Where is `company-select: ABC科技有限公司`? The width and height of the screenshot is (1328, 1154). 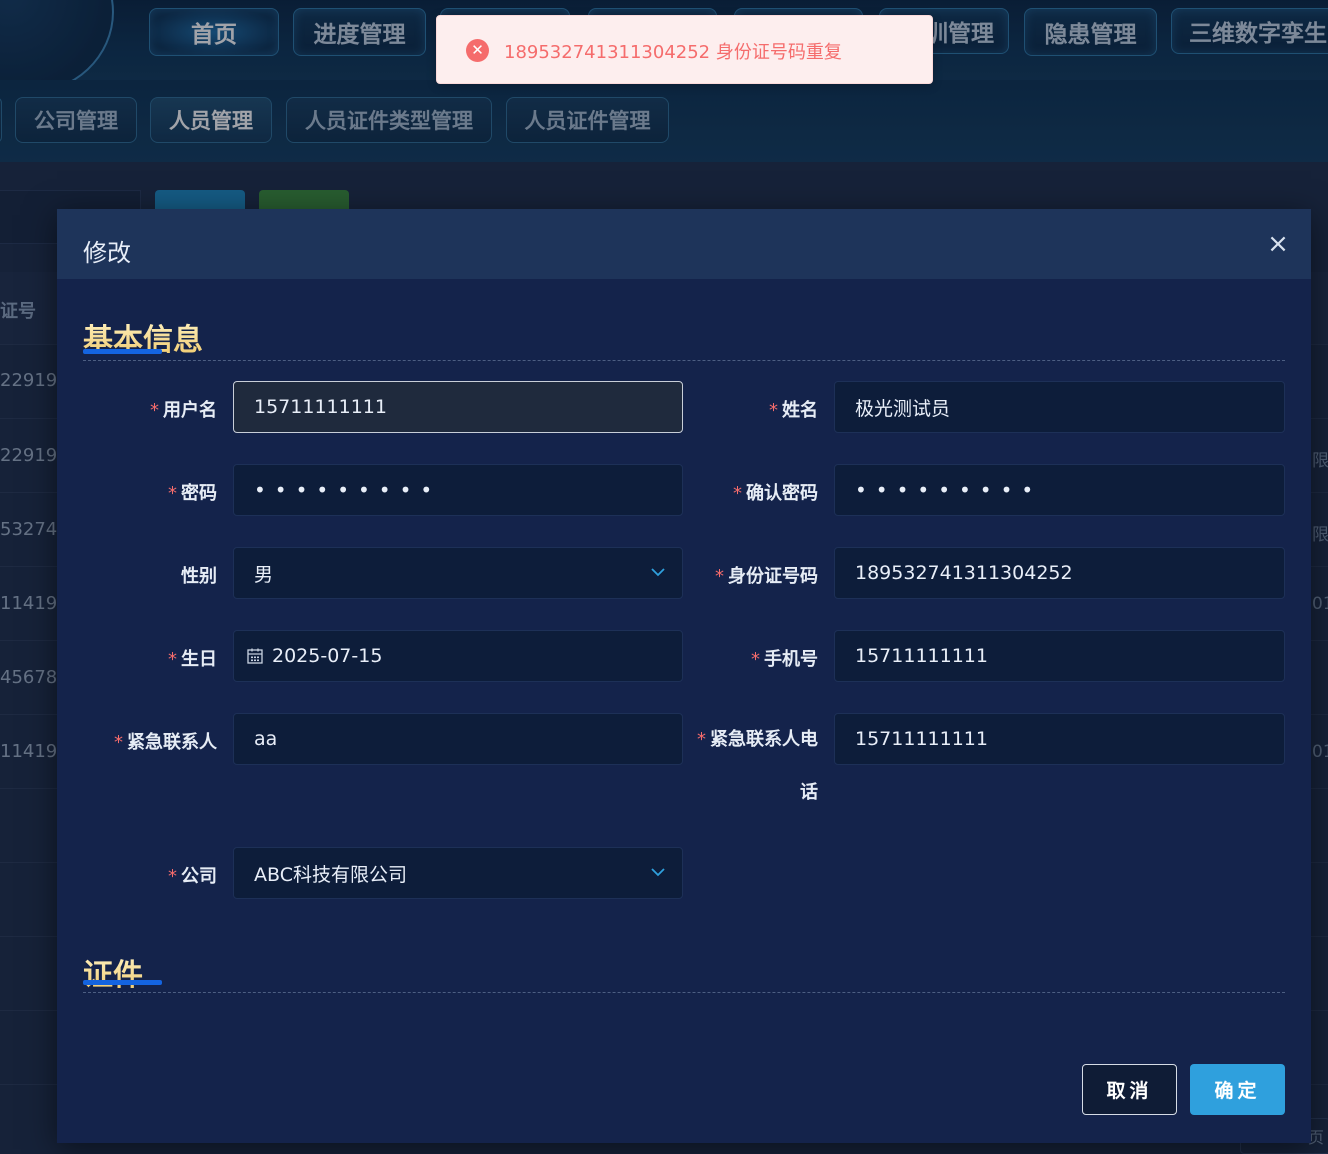
company-select: ABC科技有限公司 is located at coordinates (458, 873).